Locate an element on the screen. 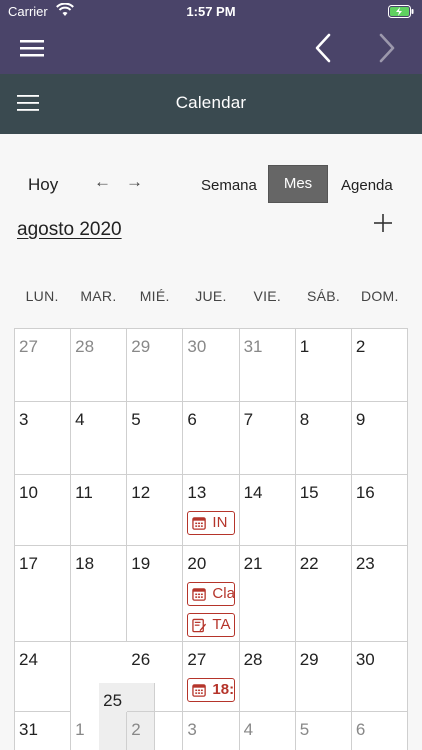  day-number: 20 is located at coordinates (197, 563).